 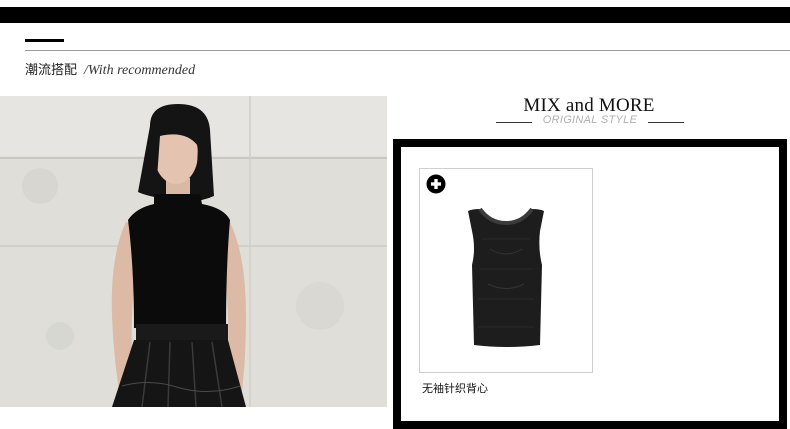 What do you see at coordinates (666, 122) in the screenshot?
I see `subtitle-right-line` at bounding box center [666, 122].